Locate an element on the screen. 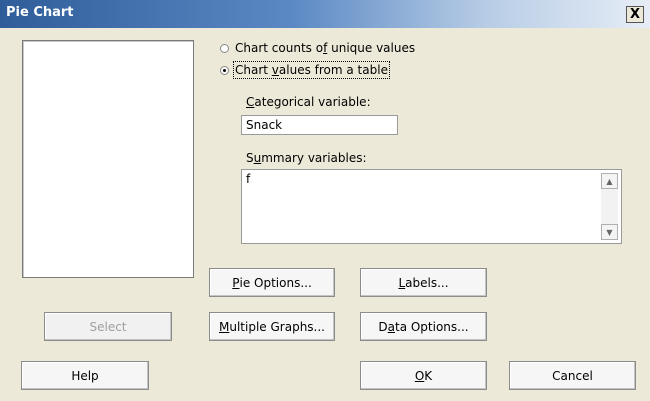 The height and width of the screenshot is (401, 650). radio-chart-counts-label: Chart counts of unique values is located at coordinates (325, 48).